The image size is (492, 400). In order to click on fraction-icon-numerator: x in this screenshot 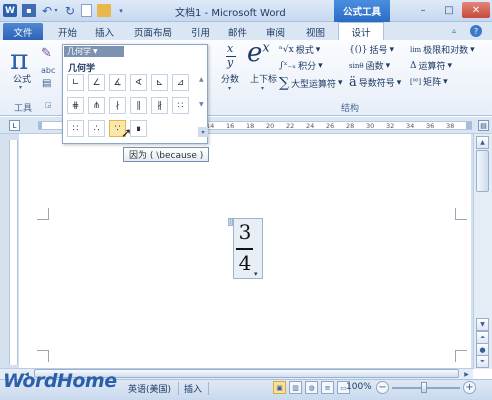, I will do `click(230, 48)`.